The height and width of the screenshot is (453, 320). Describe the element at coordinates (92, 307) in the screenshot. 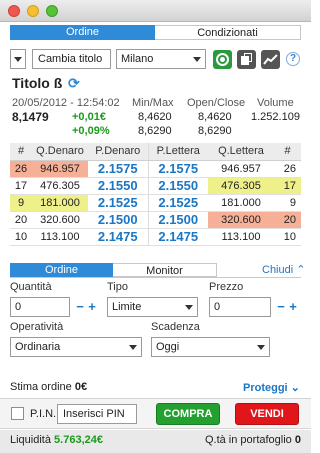

I see `quantity-increment: +` at that location.